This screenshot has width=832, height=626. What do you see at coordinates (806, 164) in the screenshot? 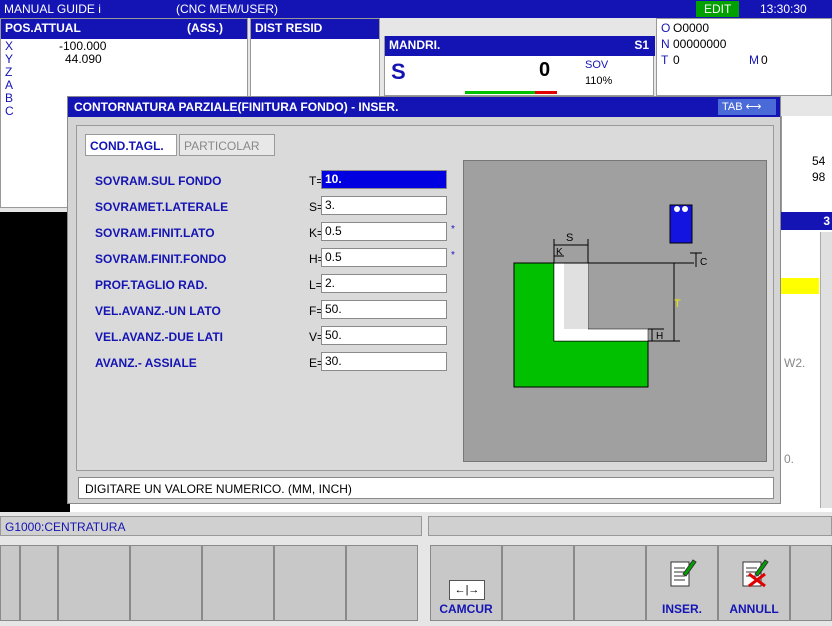
I see `background-right-panel: 54 98` at bounding box center [806, 164].